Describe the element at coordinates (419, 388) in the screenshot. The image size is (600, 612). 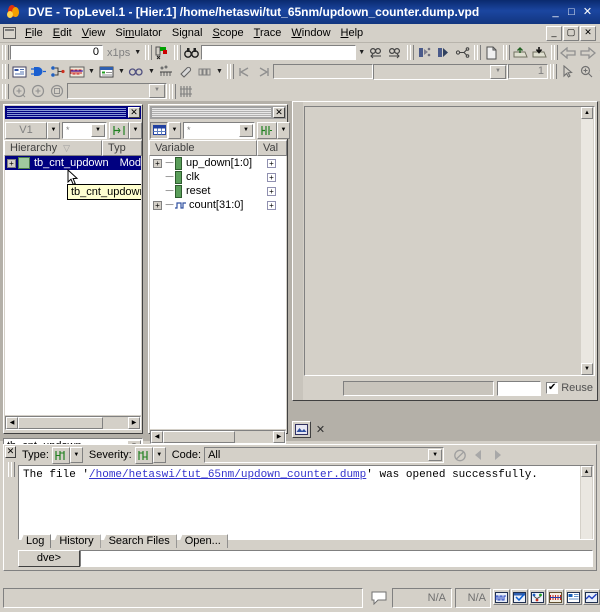
I see `waveform-command-field` at that location.